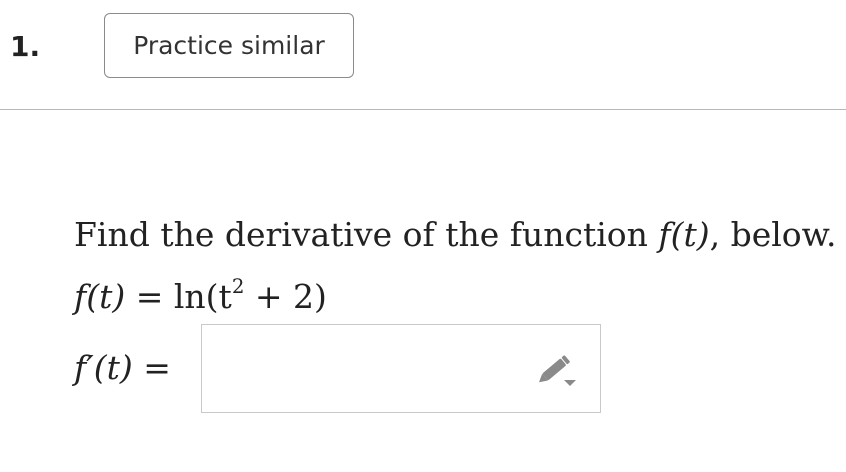  What do you see at coordinates (423, 109) in the screenshot?
I see `section-divider` at bounding box center [423, 109].